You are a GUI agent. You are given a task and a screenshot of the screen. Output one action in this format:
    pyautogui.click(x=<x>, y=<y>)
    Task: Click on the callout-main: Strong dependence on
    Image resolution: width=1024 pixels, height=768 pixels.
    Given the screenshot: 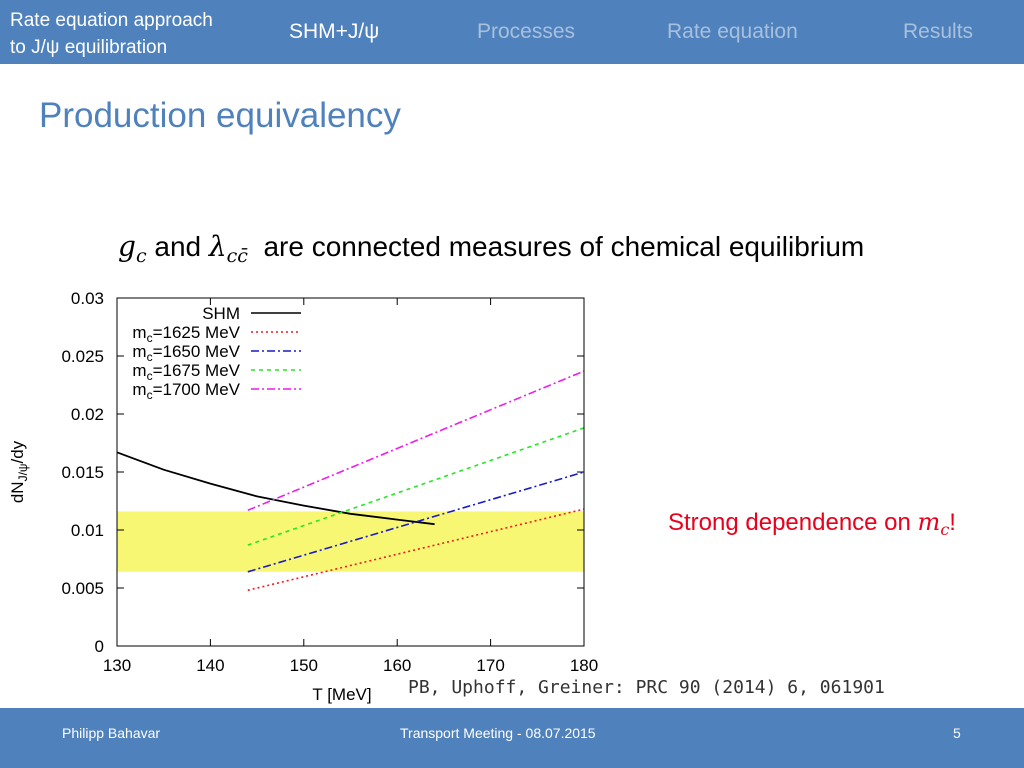 What is the action you would take?
    pyautogui.click(x=793, y=522)
    